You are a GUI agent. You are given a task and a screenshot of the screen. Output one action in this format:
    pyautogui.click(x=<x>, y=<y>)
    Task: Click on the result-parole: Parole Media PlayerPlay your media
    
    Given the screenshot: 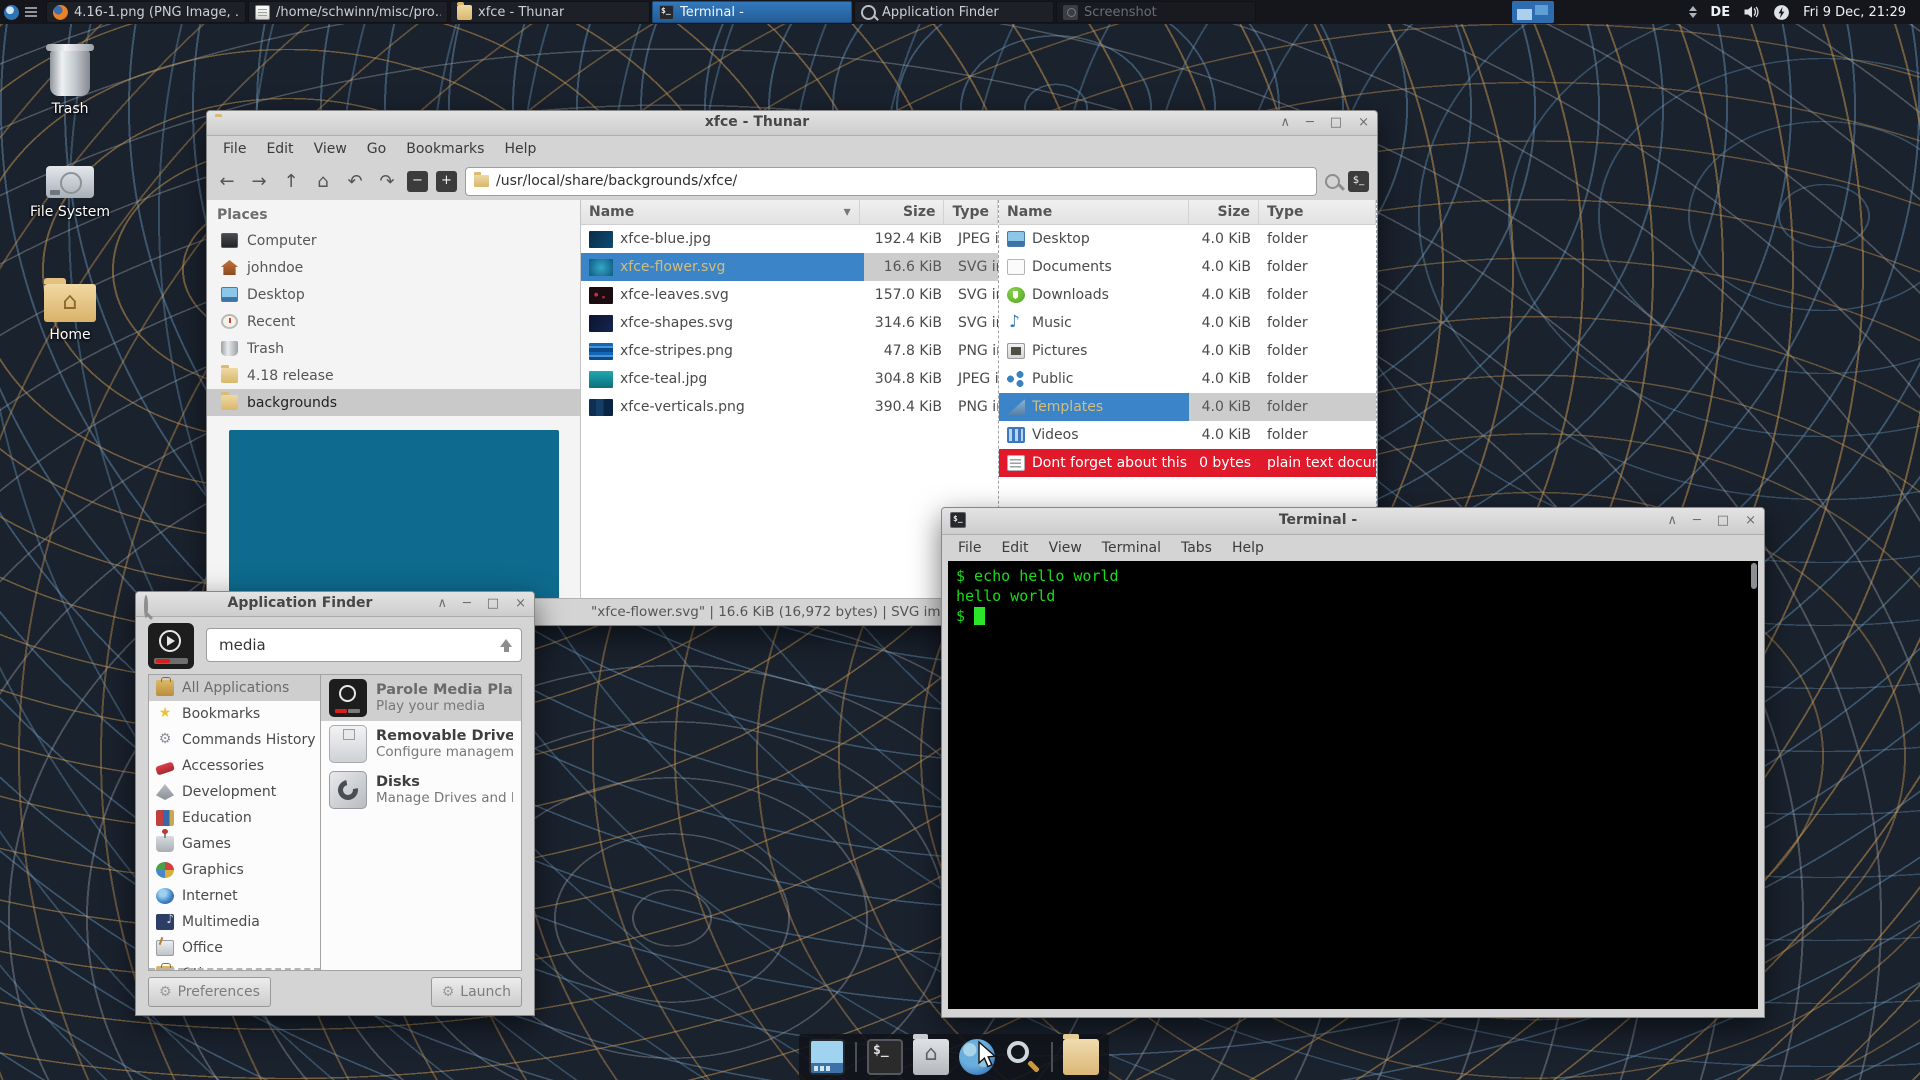 What is the action you would take?
    pyautogui.click(x=421, y=698)
    